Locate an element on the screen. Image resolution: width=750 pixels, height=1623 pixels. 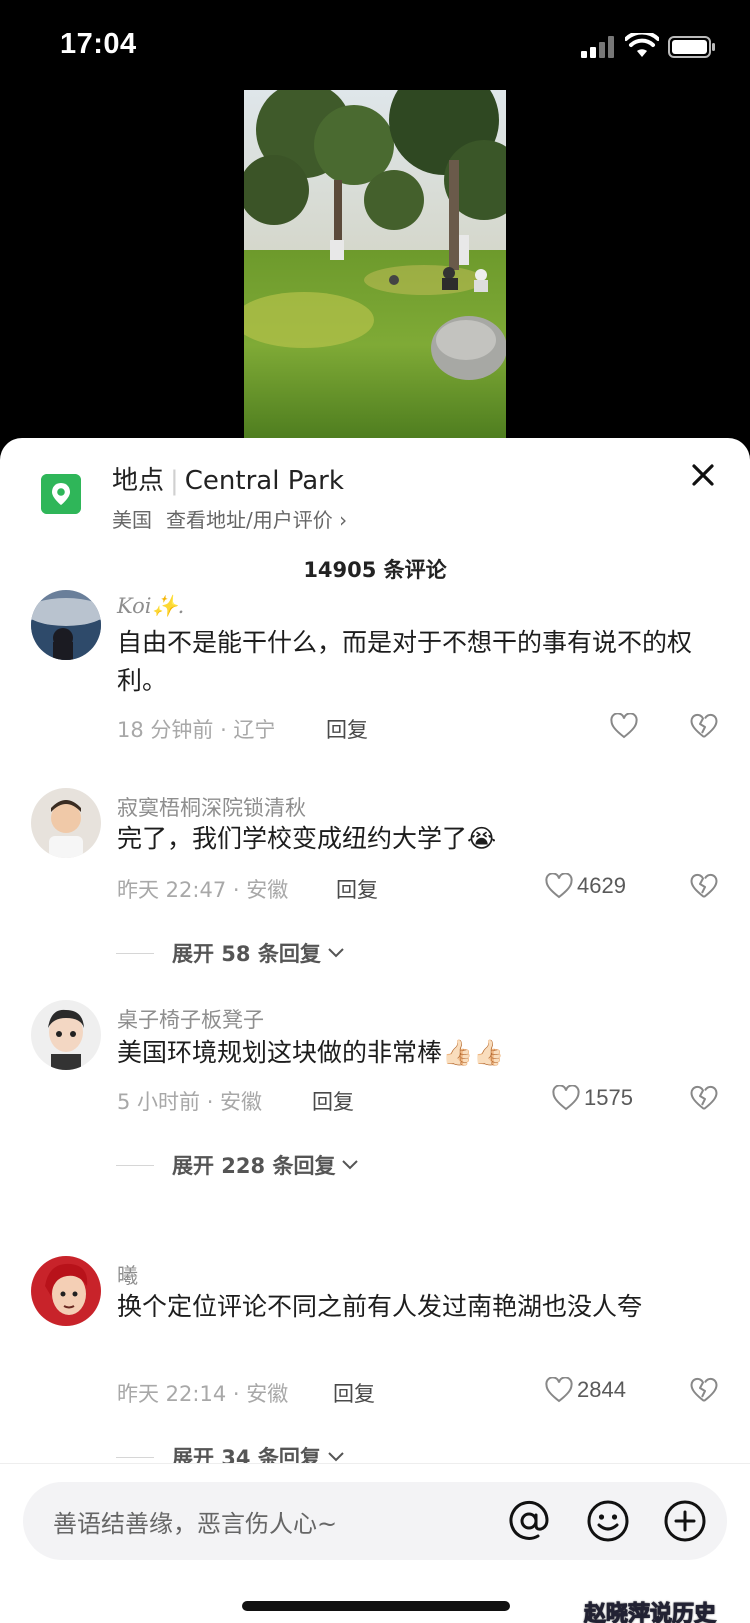
emoji-icon is located at coordinates (608, 1521).